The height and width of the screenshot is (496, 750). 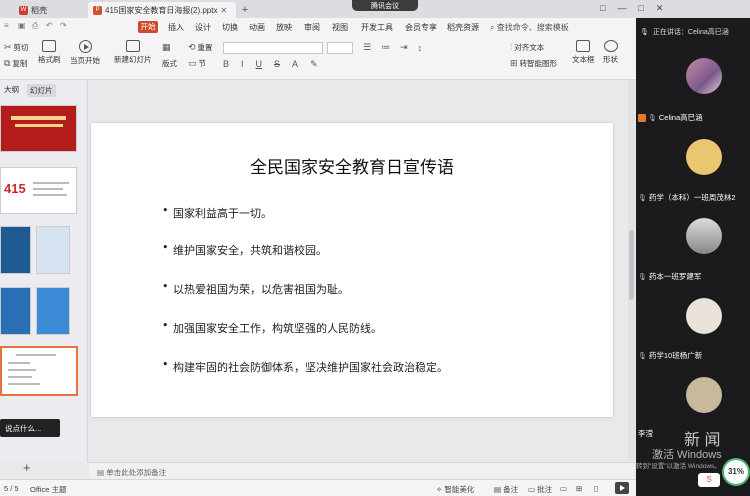 What do you see at coordinates (596, 488) in the screenshot?
I see `reading-view-icon: ▯` at bounding box center [596, 488].